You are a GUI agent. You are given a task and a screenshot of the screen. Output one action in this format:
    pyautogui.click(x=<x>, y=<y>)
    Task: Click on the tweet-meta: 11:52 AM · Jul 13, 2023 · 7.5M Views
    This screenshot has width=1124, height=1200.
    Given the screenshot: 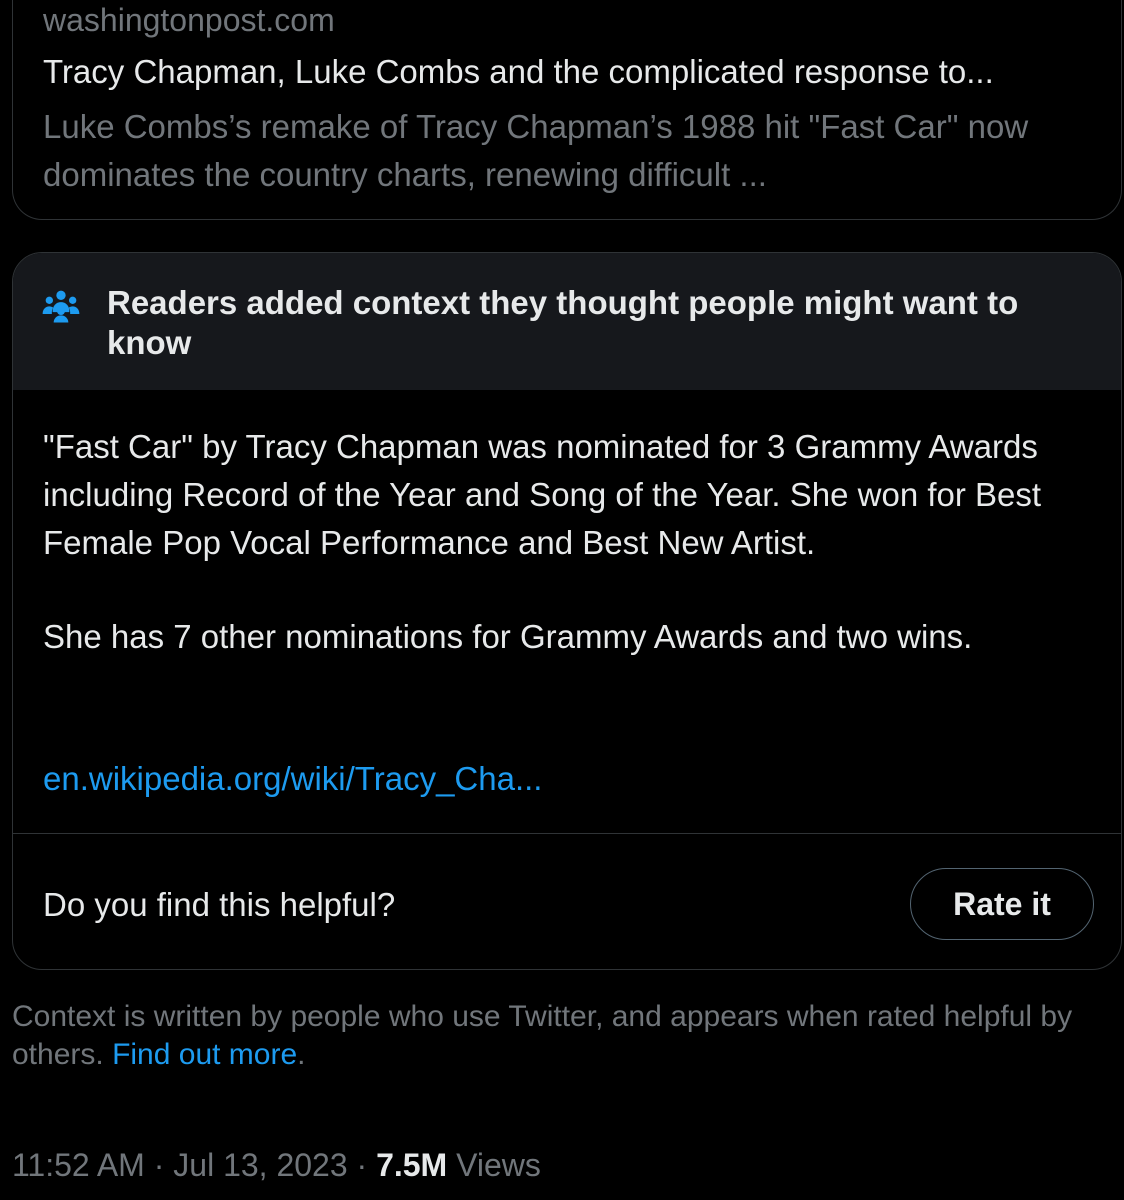 What is the action you would take?
    pyautogui.click(x=276, y=1165)
    